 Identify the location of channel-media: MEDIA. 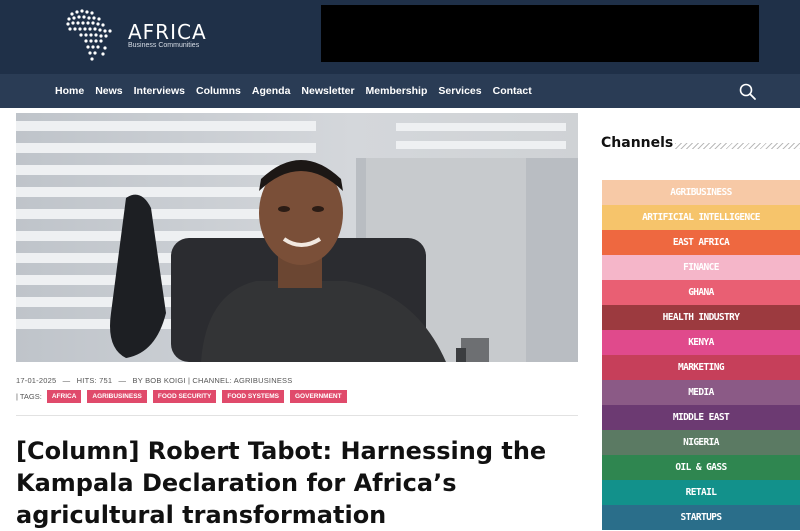
(701, 392).